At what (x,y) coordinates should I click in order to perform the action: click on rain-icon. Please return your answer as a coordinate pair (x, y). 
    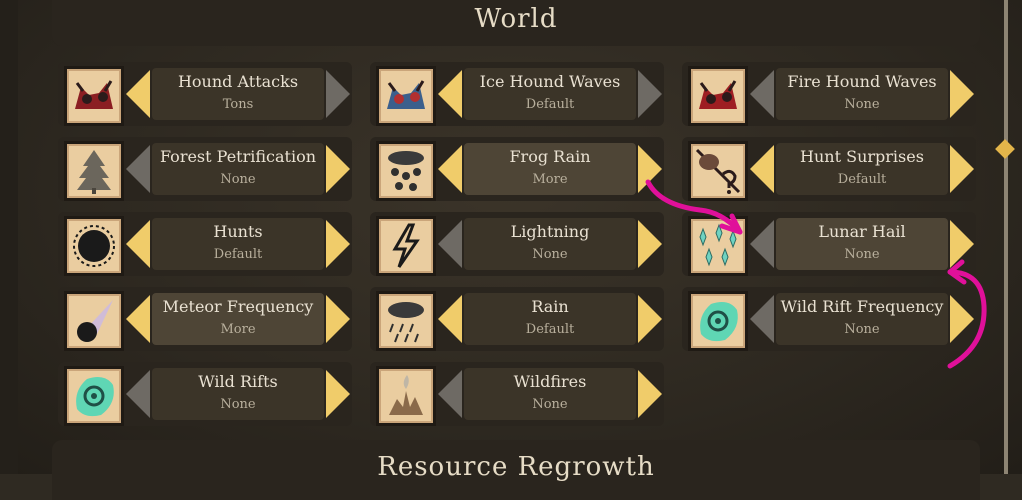
    Looking at the image, I should click on (406, 321).